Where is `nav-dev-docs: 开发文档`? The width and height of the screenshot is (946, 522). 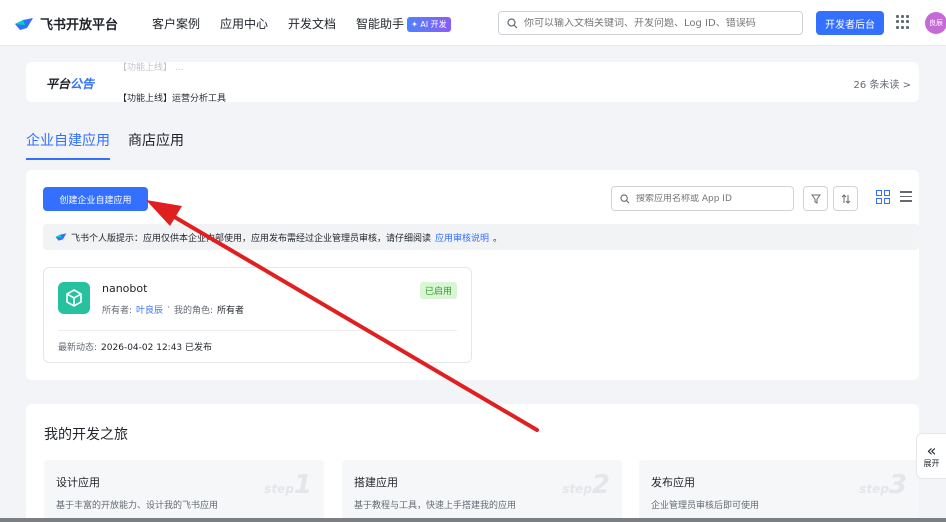
nav-dev-docs: 开发文档 is located at coordinates (312, 23).